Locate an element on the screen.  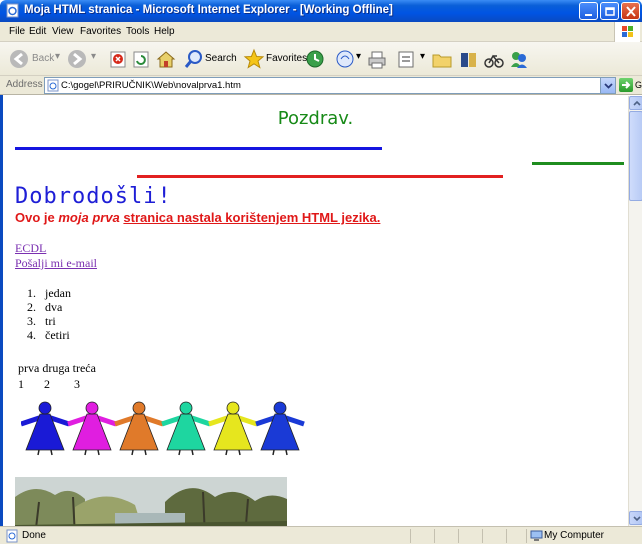
ecdl-link: ECDL is located at coordinates (30, 248).